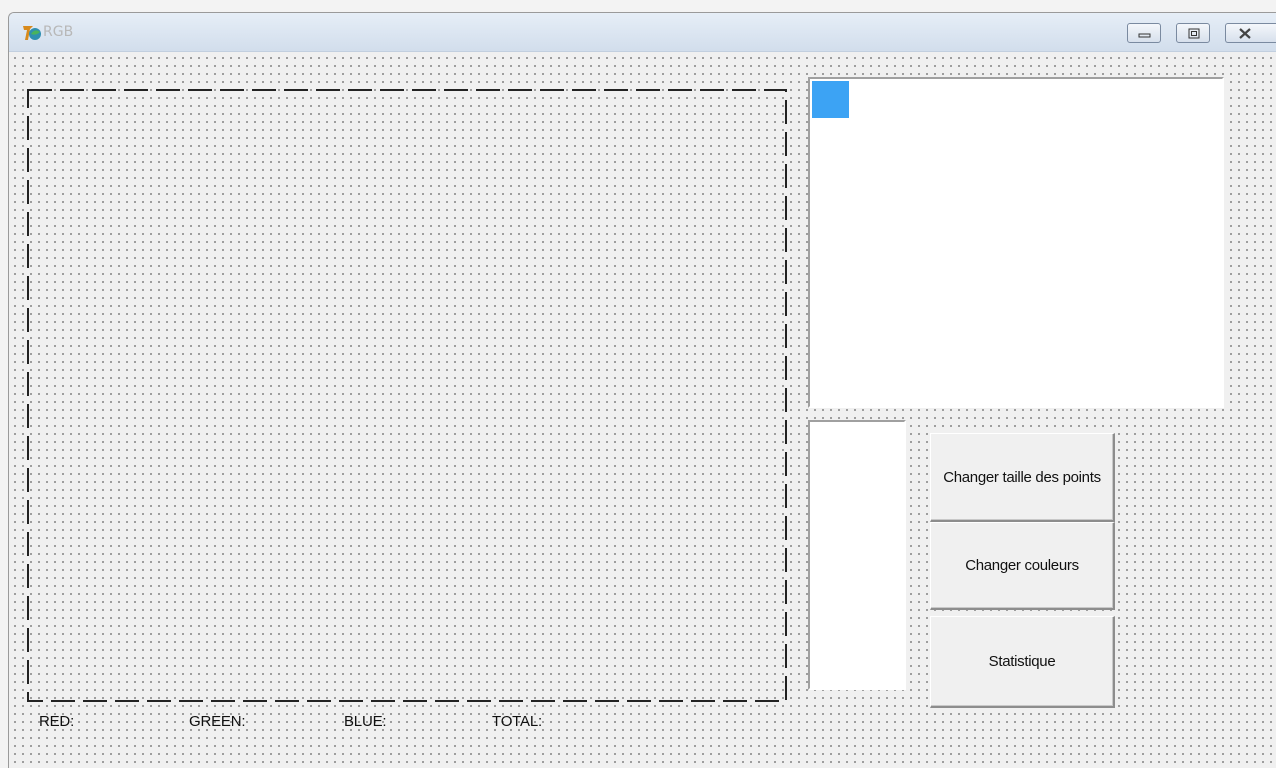 The width and height of the screenshot is (1276, 768). I want to click on color-swatch, so click(830, 99).